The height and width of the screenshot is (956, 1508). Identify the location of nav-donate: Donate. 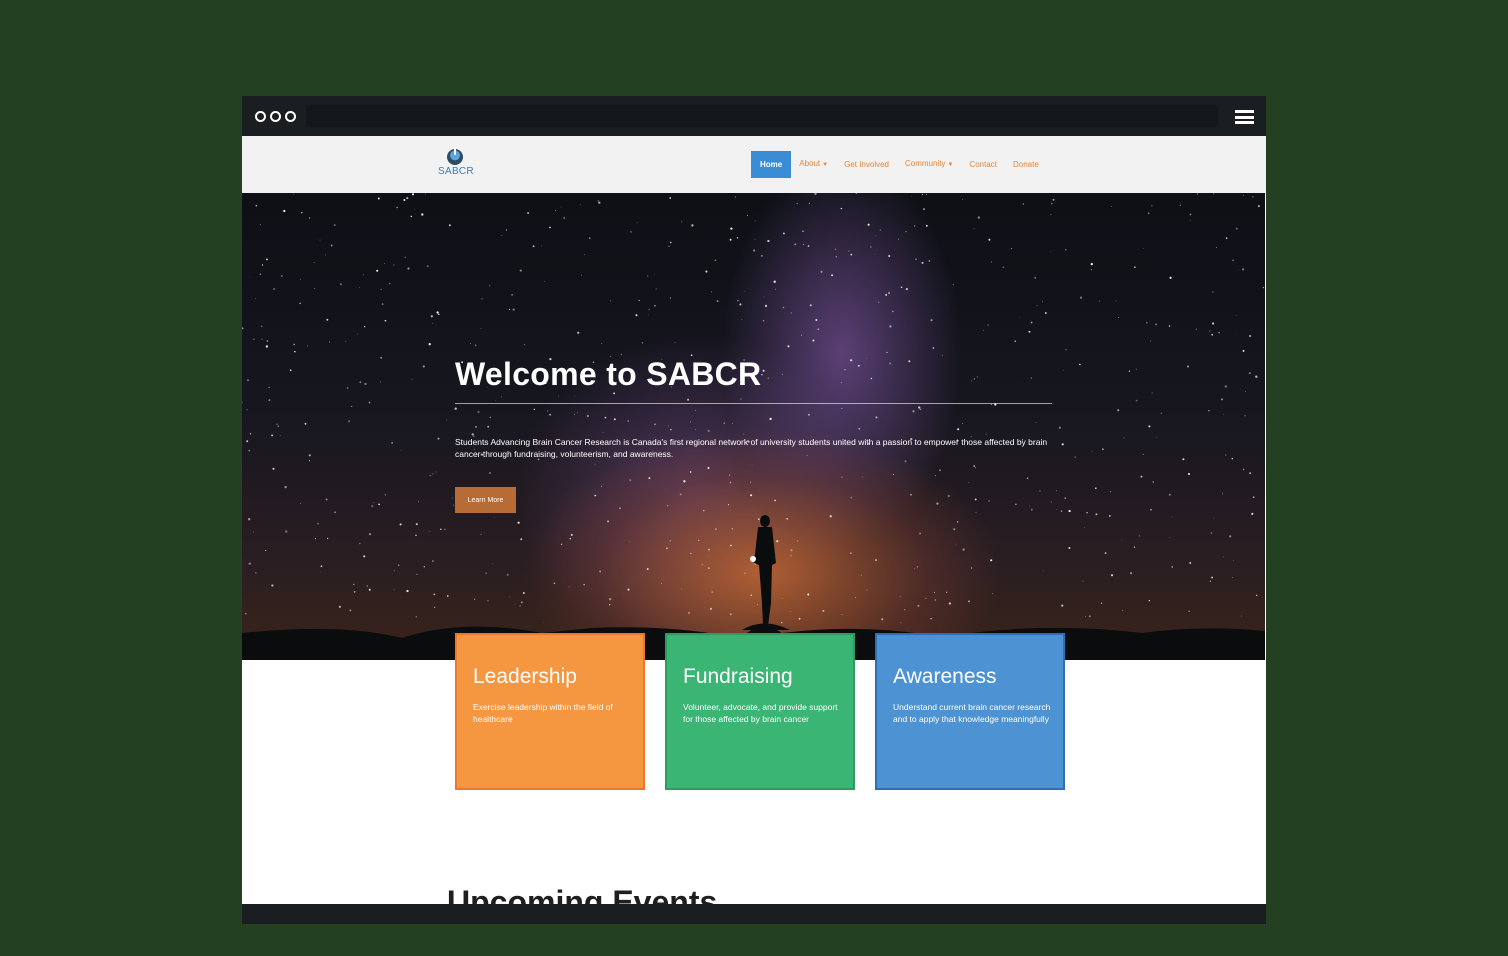
(1026, 164).